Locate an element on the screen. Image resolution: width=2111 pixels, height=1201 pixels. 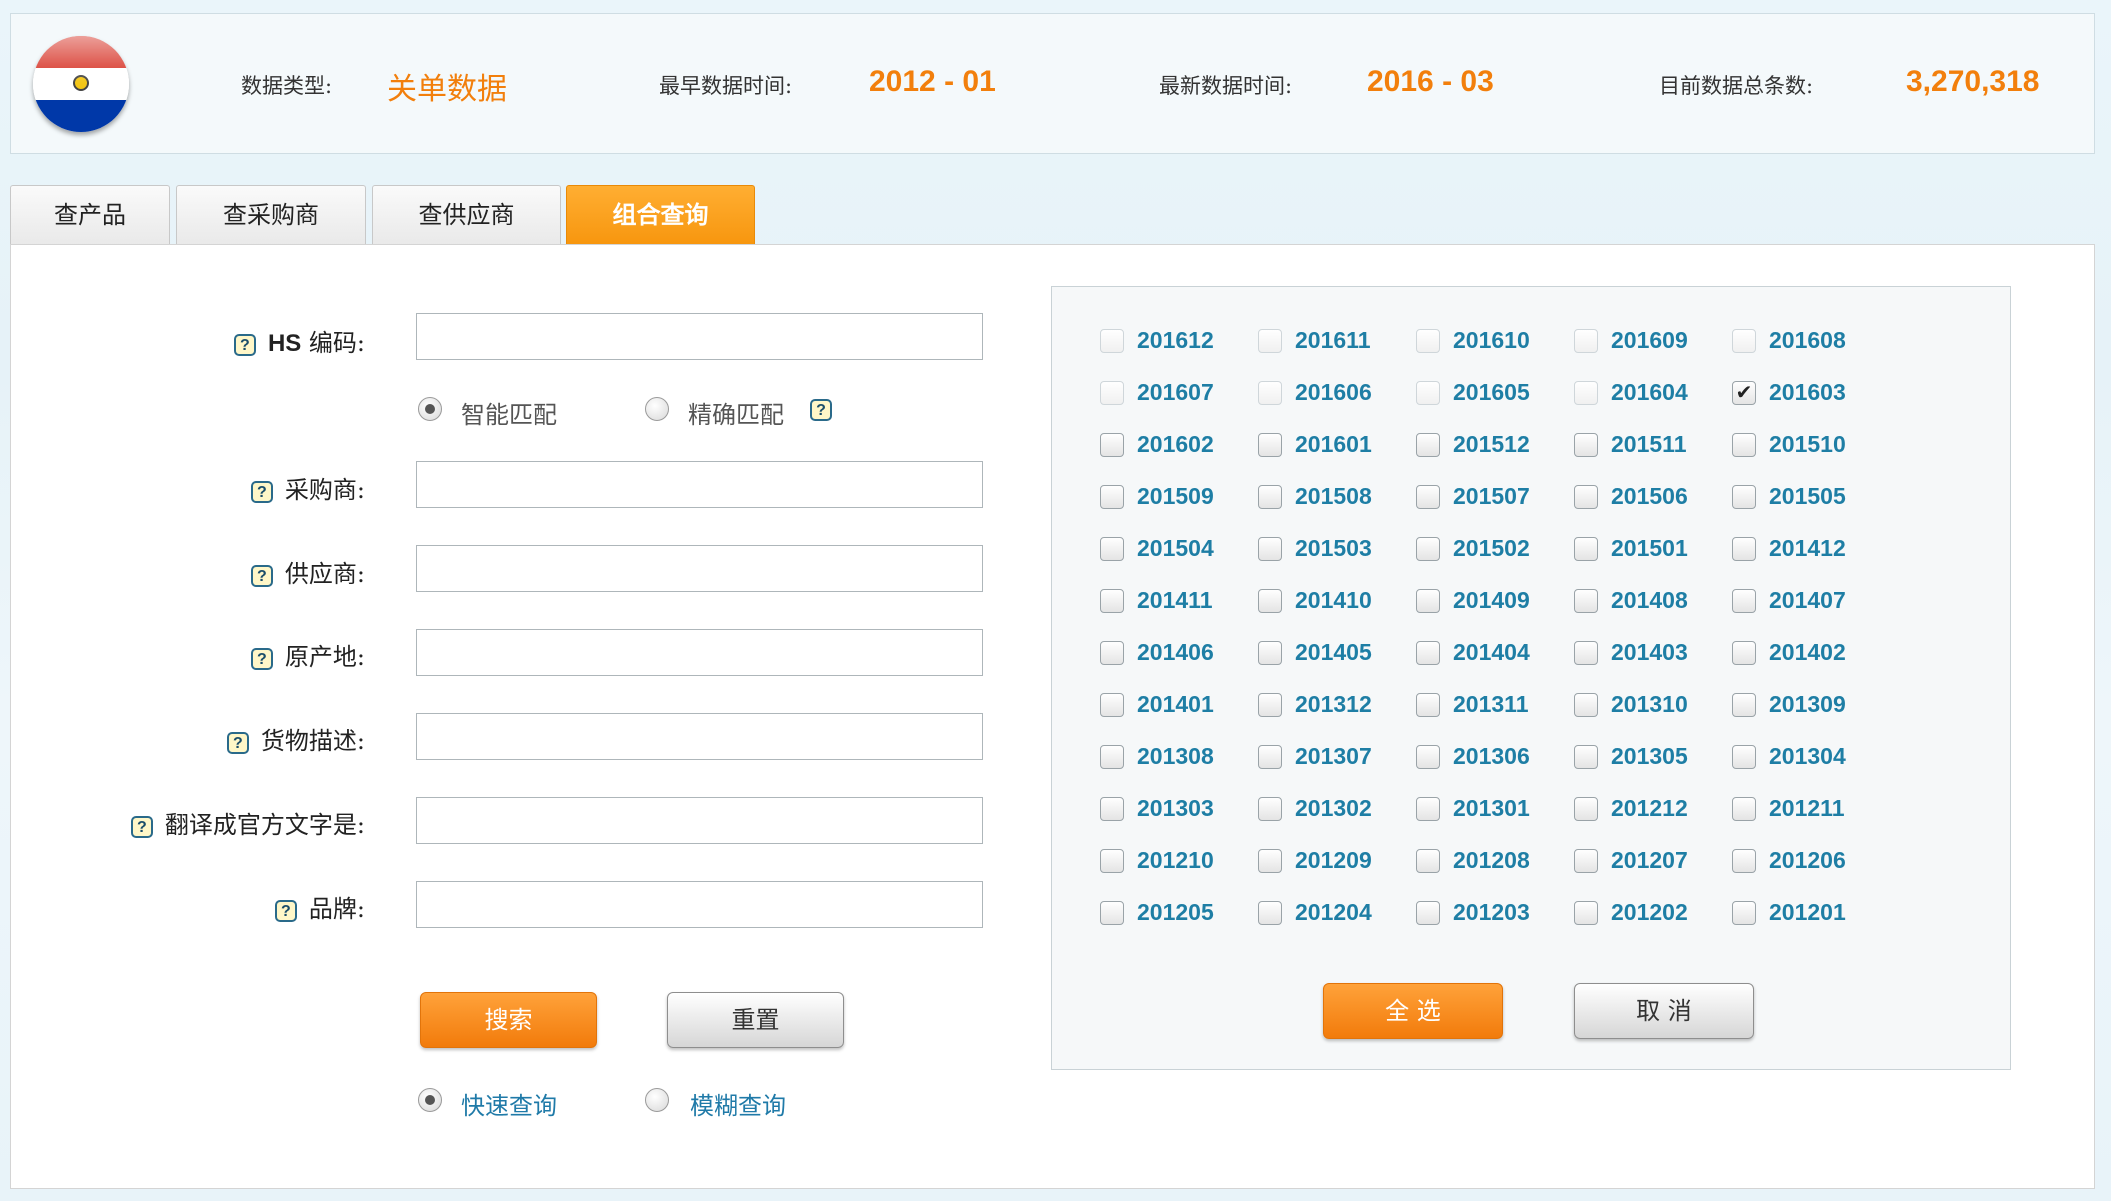
month-option: ✔ 201603 is located at coordinates (1807, 394).